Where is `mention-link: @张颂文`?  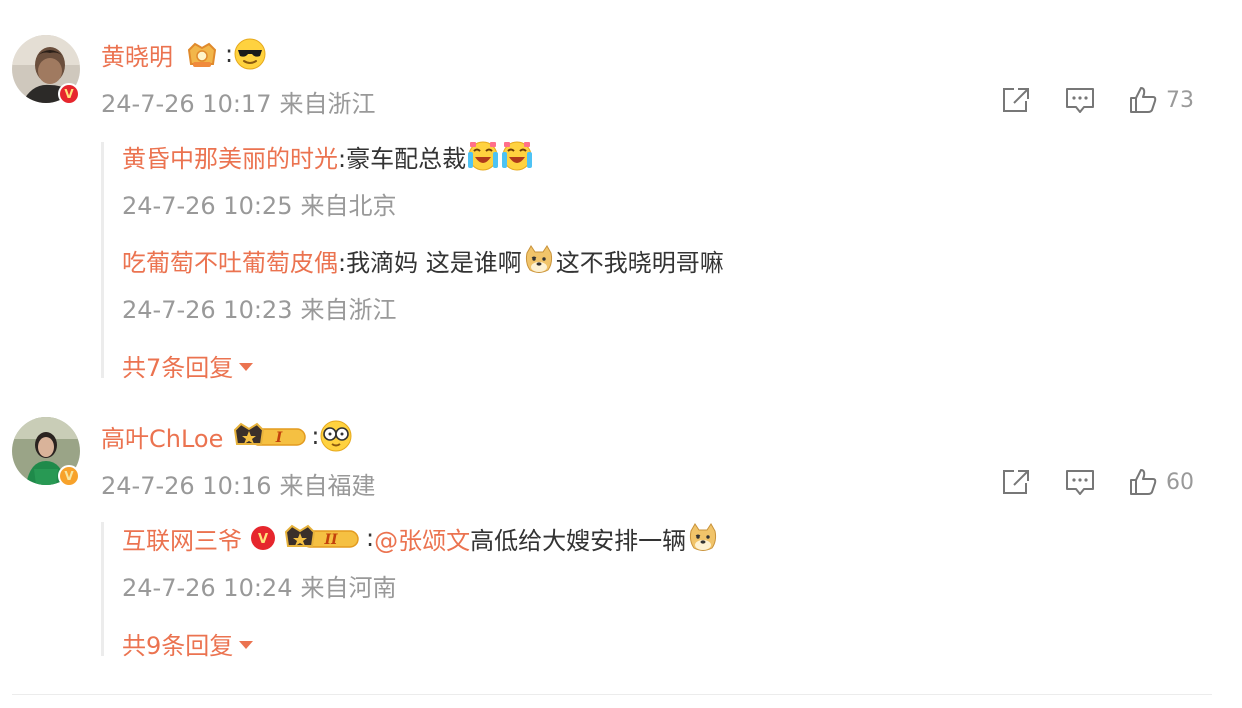 mention-link: @张颂文 is located at coordinates (422, 538).